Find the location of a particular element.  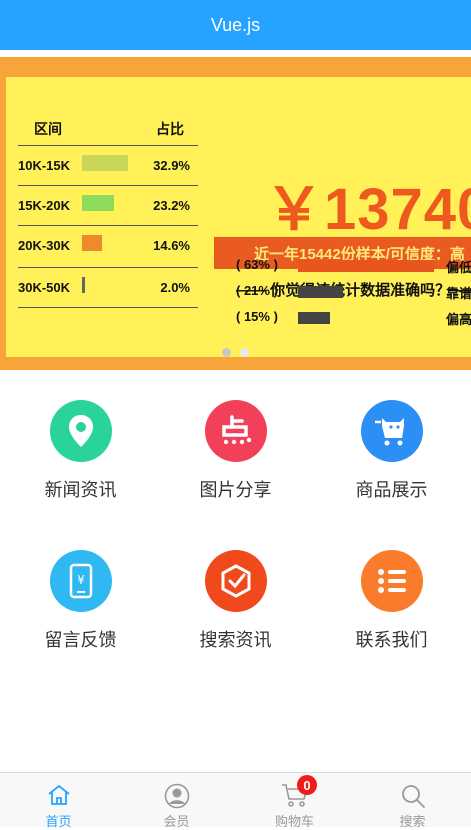

tab-member: 会员 is located at coordinates (176, 801).